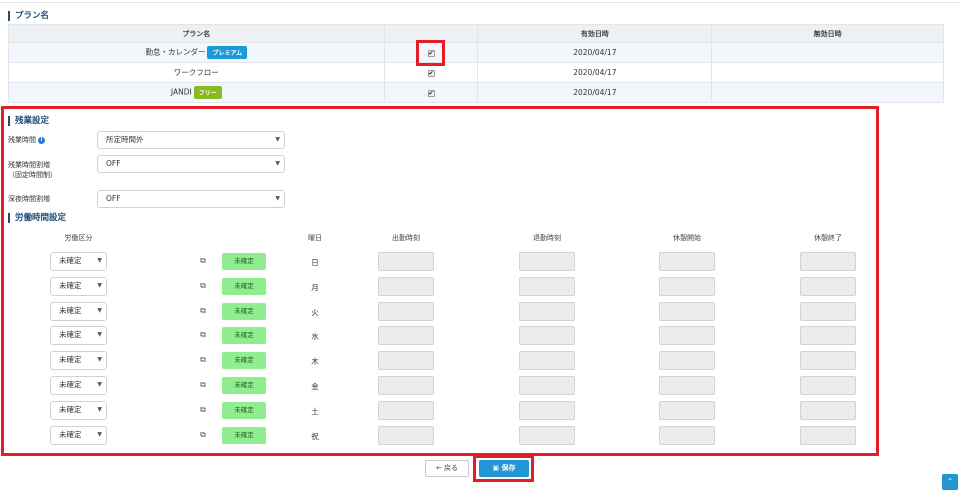  What do you see at coordinates (32, 170) in the screenshot?
I see `overtime-premium-label: 残業時間割増 （固定時間制）` at bounding box center [32, 170].